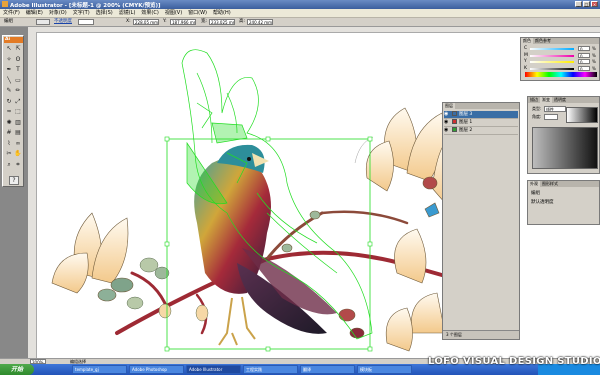  What do you see at coordinates (18, 70) in the screenshot?
I see `type-tool-icon: T` at bounding box center [18, 70].